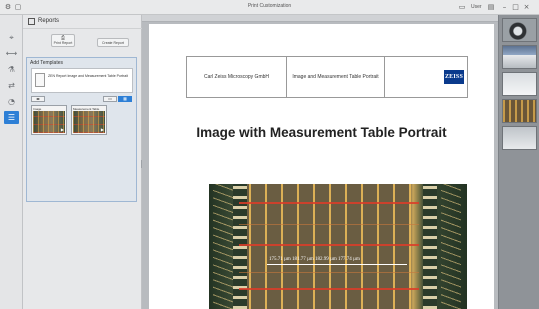 Image resolution: width=539 pixels, height=309 pixels. I want to click on panel-title: Reports, so click(49, 21).